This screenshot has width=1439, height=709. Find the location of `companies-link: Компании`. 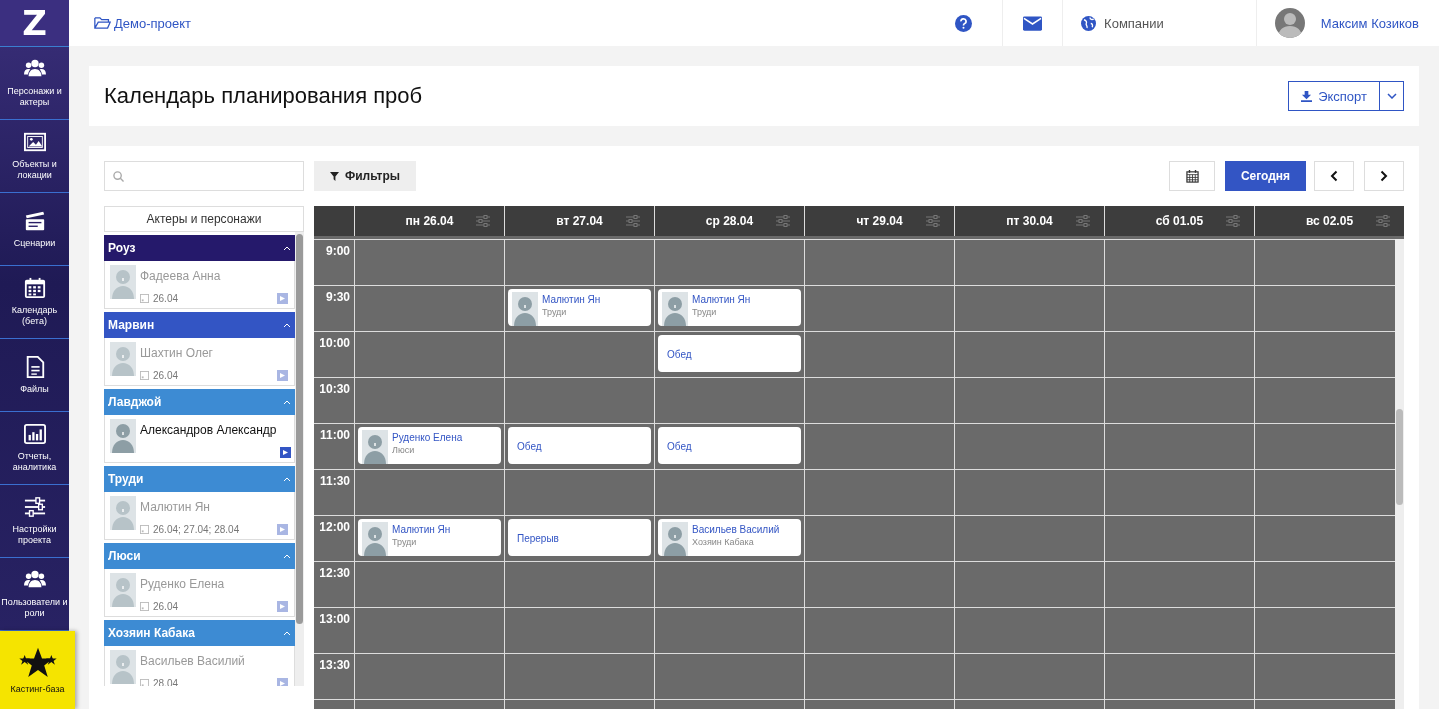

companies-link: Компании is located at coordinates (1171, 23).